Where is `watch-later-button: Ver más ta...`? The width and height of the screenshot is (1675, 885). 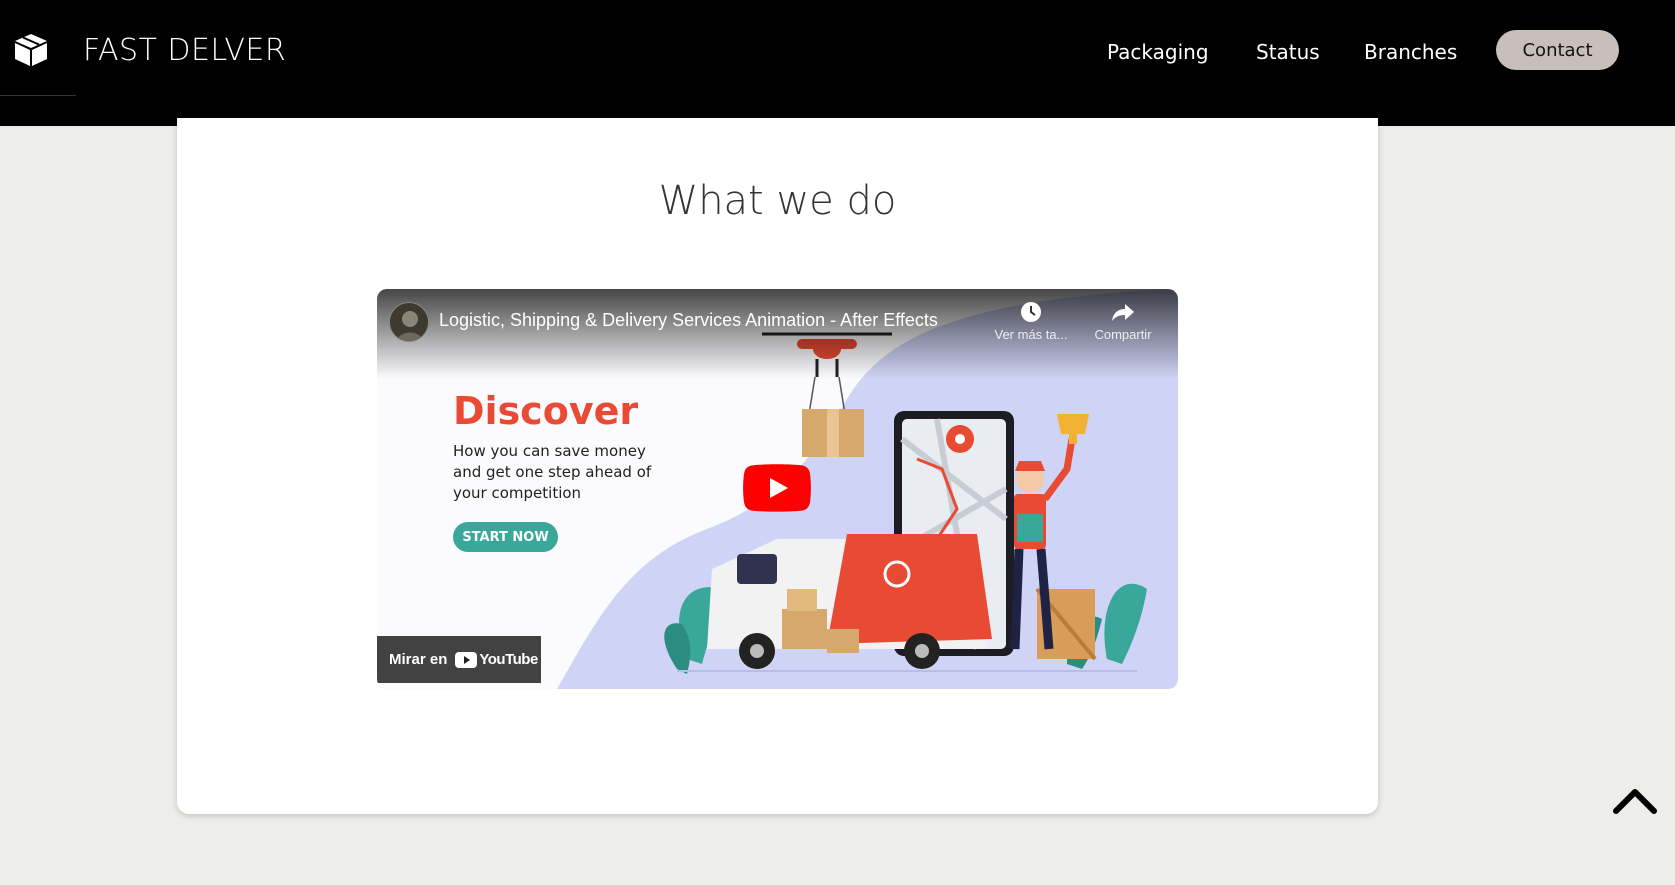
watch-later-button: Ver más ta... is located at coordinates (1031, 321).